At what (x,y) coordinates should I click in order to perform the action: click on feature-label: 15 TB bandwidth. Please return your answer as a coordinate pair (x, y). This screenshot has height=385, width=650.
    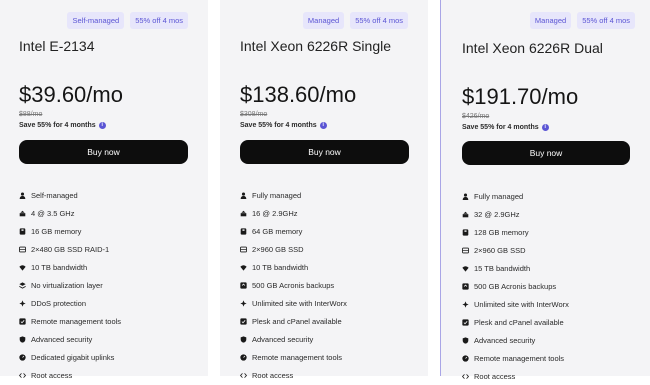
    Looking at the image, I should click on (502, 268).